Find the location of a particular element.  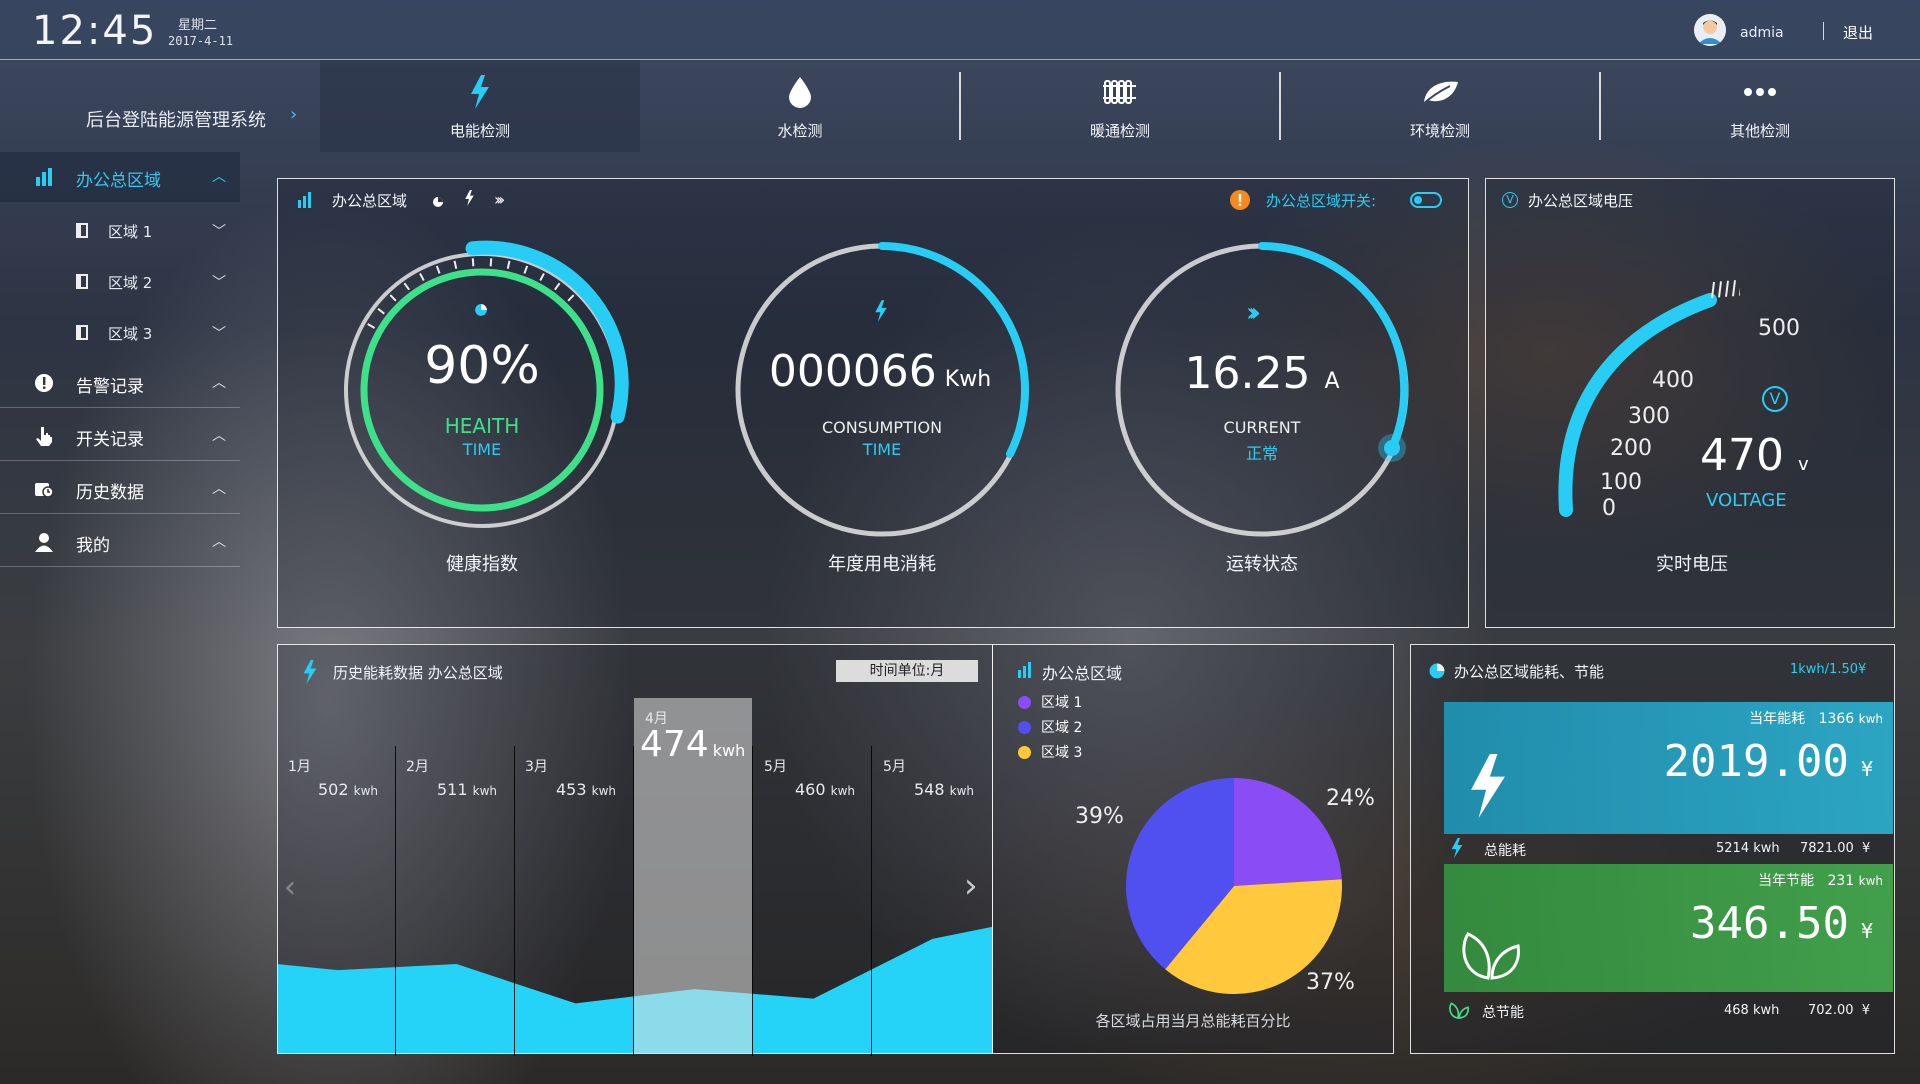

sidebar-item-history: 历史数据 ︿ is located at coordinates (120, 489).